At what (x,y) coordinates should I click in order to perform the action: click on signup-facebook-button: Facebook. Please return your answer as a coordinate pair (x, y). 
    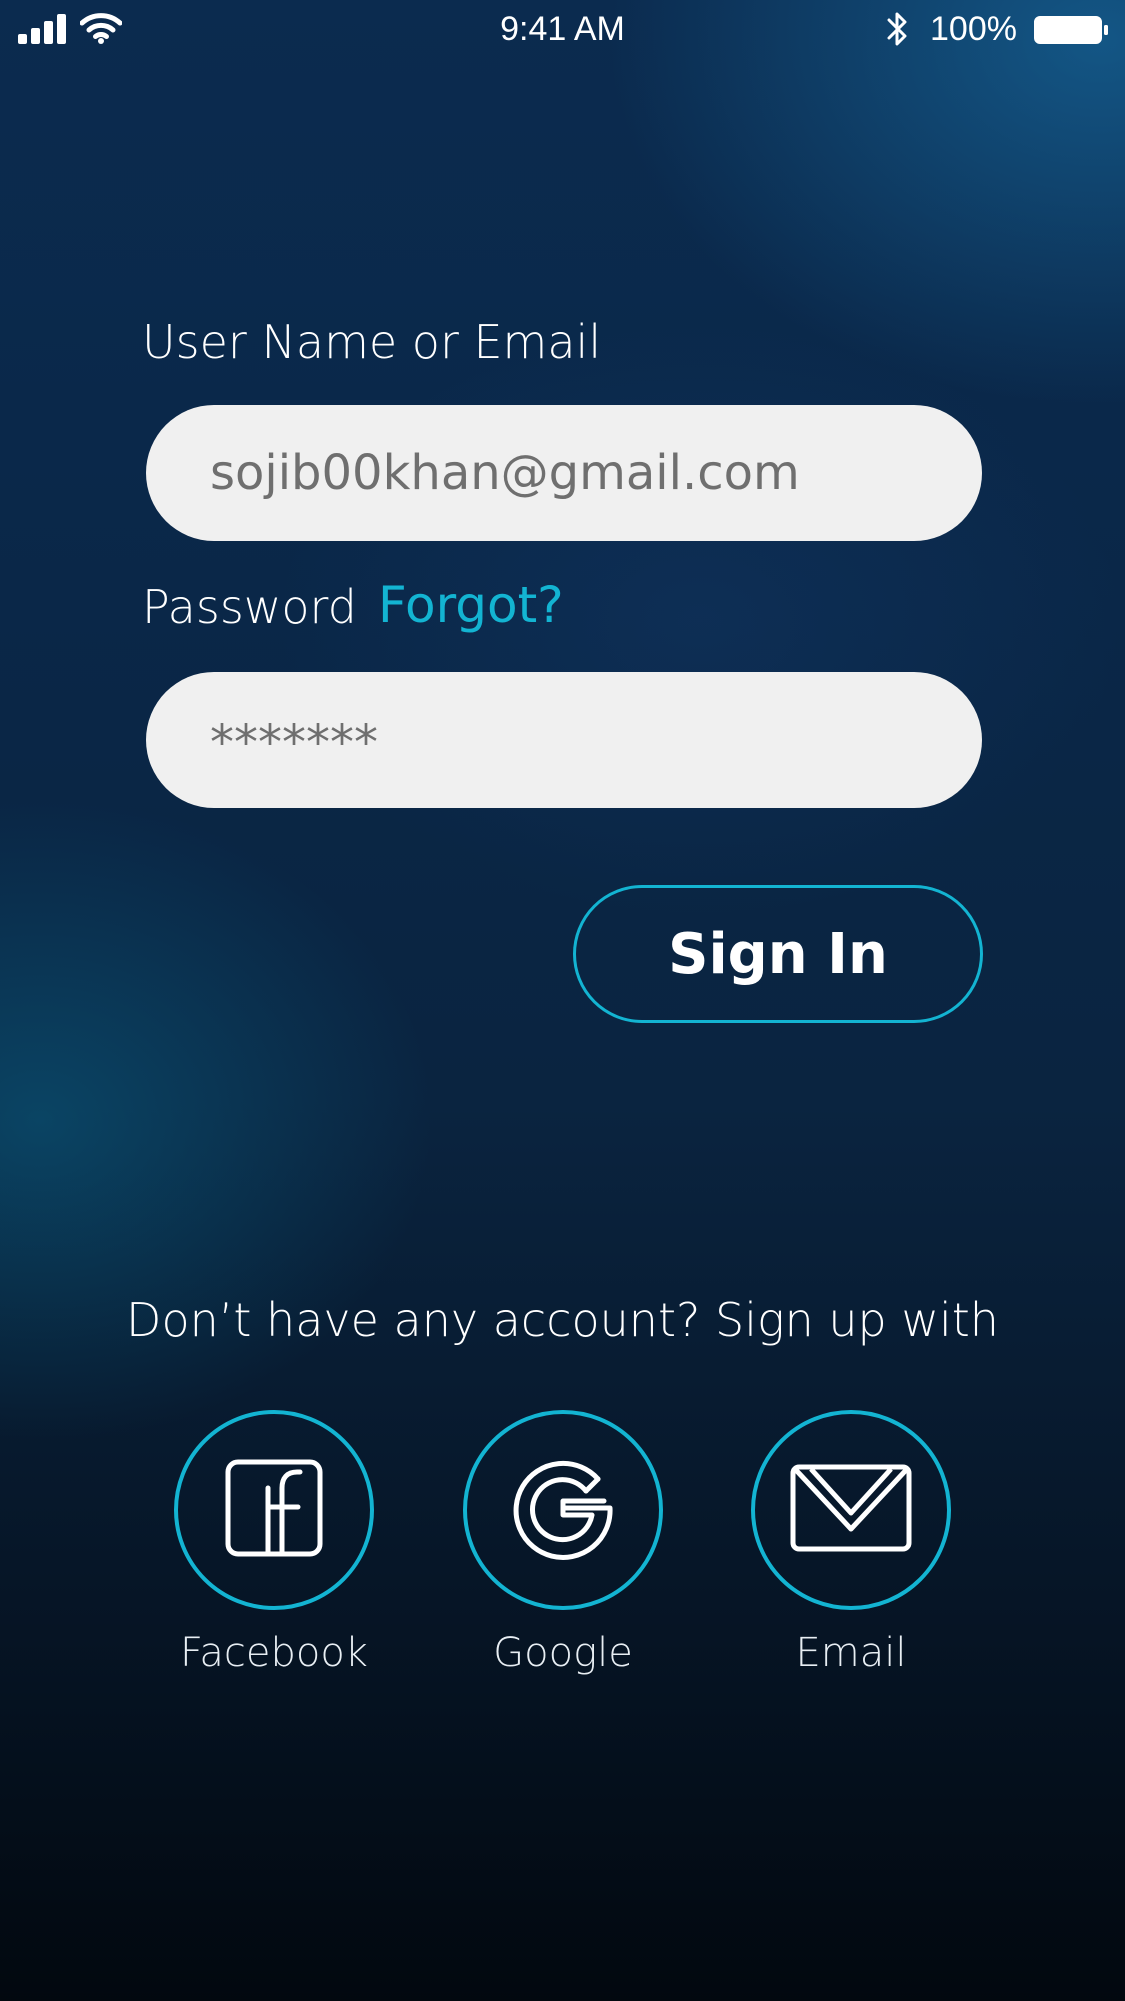
    Looking at the image, I should click on (274, 1543).